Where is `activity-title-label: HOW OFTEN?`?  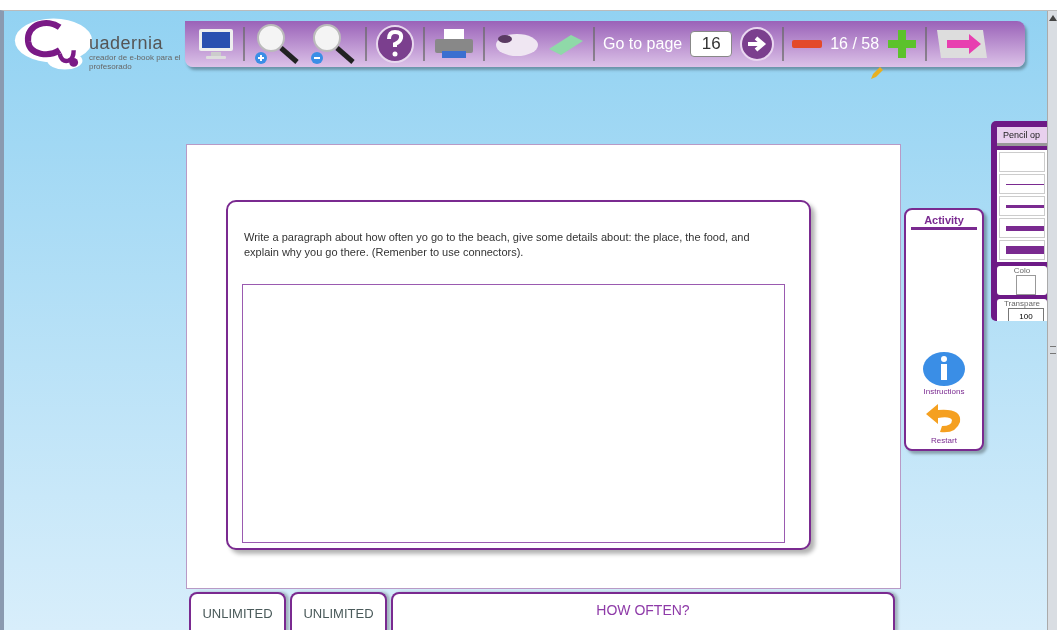 activity-title-label: HOW OFTEN? is located at coordinates (643, 611).